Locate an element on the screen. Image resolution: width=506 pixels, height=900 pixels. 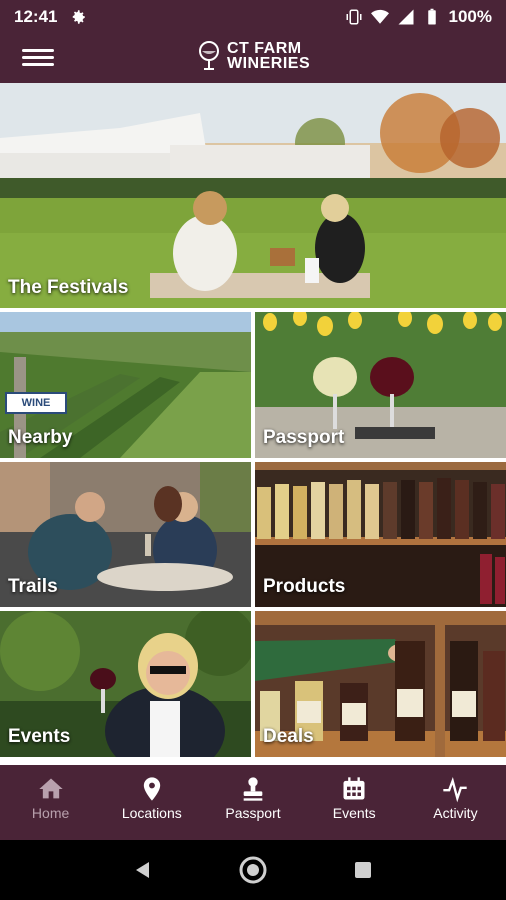
nav-events: Events is located at coordinates (354, 802).